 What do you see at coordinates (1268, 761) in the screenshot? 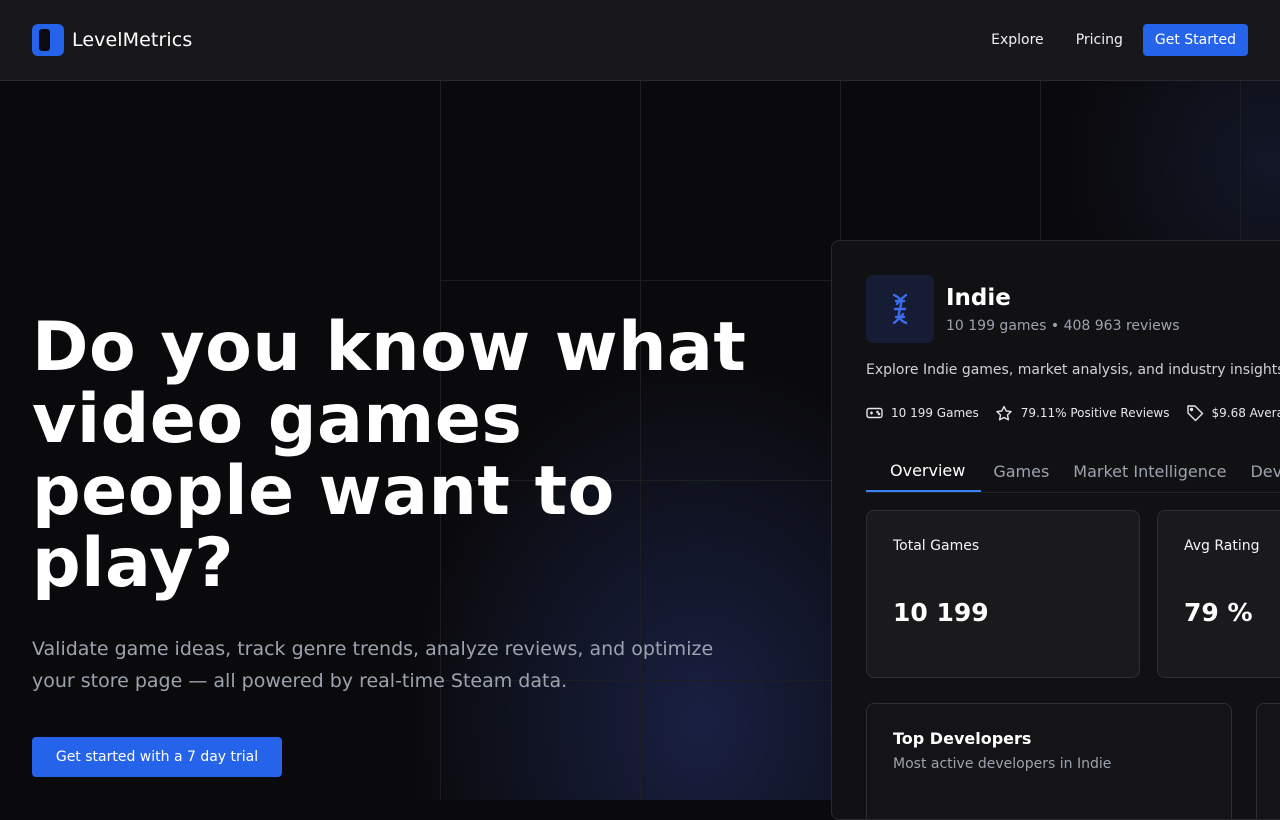
I see `secondary-card` at bounding box center [1268, 761].